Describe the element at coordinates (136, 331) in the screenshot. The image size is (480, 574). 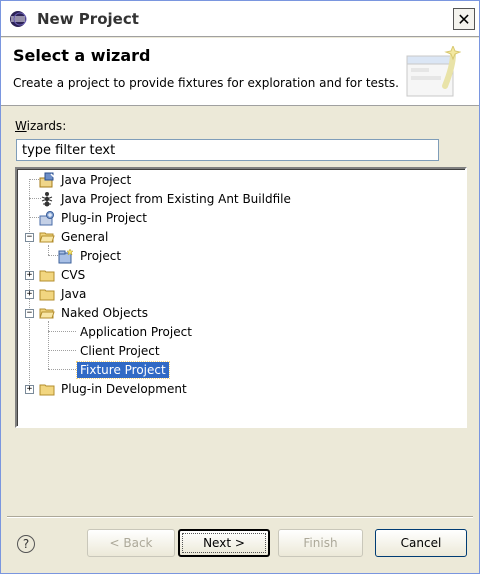
I see `tree-item-application-project: Application Project` at that location.